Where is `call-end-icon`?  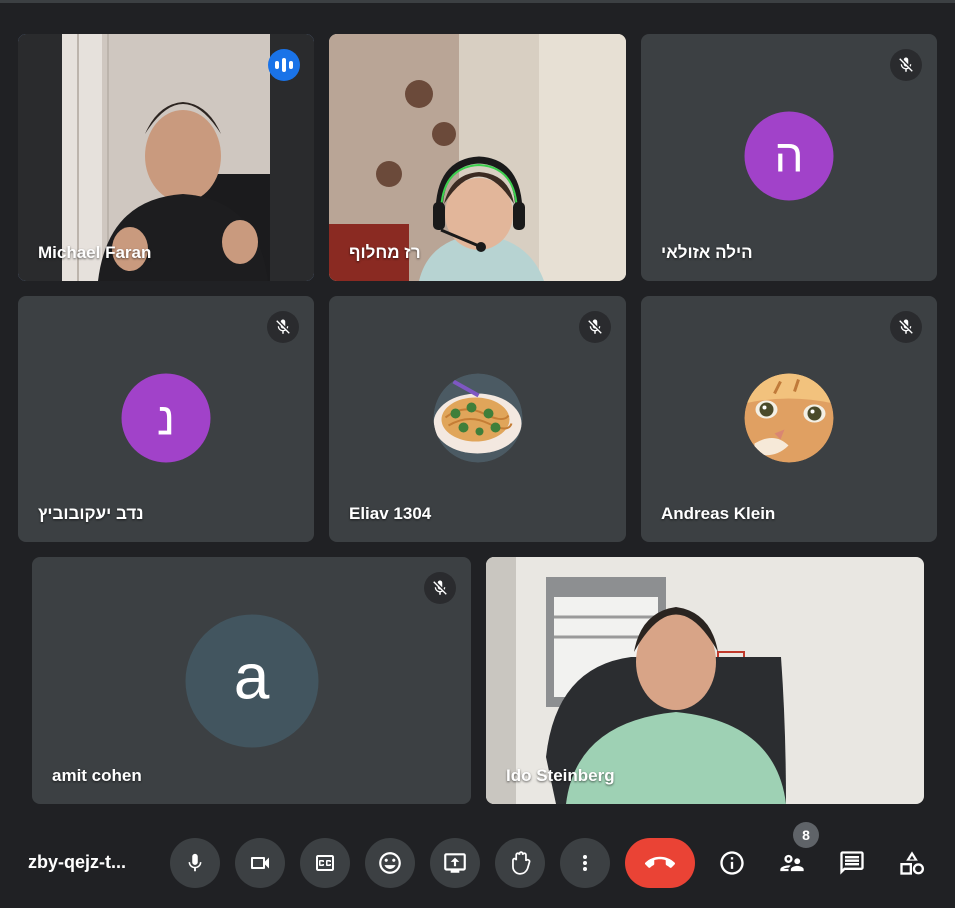
call-end-icon is located at coordinates (660, 862).